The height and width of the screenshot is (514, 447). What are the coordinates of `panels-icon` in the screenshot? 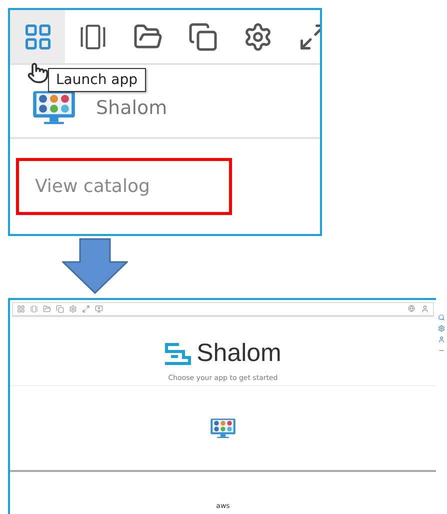 It's located at (34, 309).